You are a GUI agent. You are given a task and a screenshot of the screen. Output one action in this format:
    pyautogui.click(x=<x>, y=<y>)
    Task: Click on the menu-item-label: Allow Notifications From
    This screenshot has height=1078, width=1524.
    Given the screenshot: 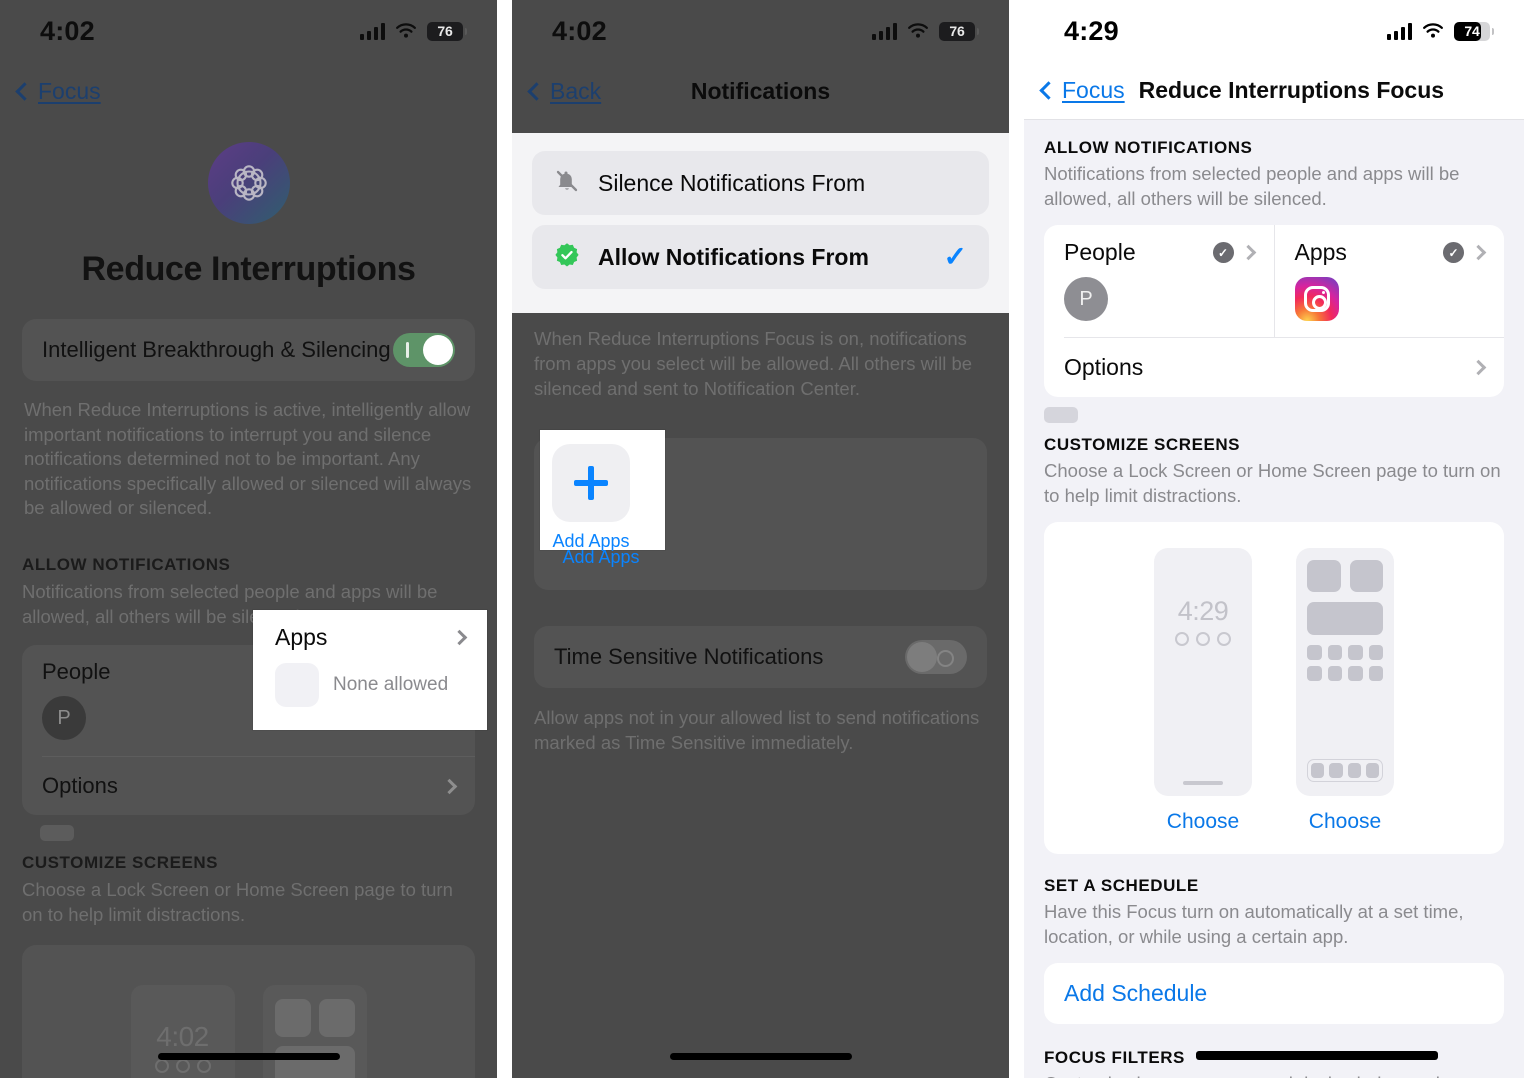 What is the action you would take?
    pyautogui.click(x=733, y=256)
    